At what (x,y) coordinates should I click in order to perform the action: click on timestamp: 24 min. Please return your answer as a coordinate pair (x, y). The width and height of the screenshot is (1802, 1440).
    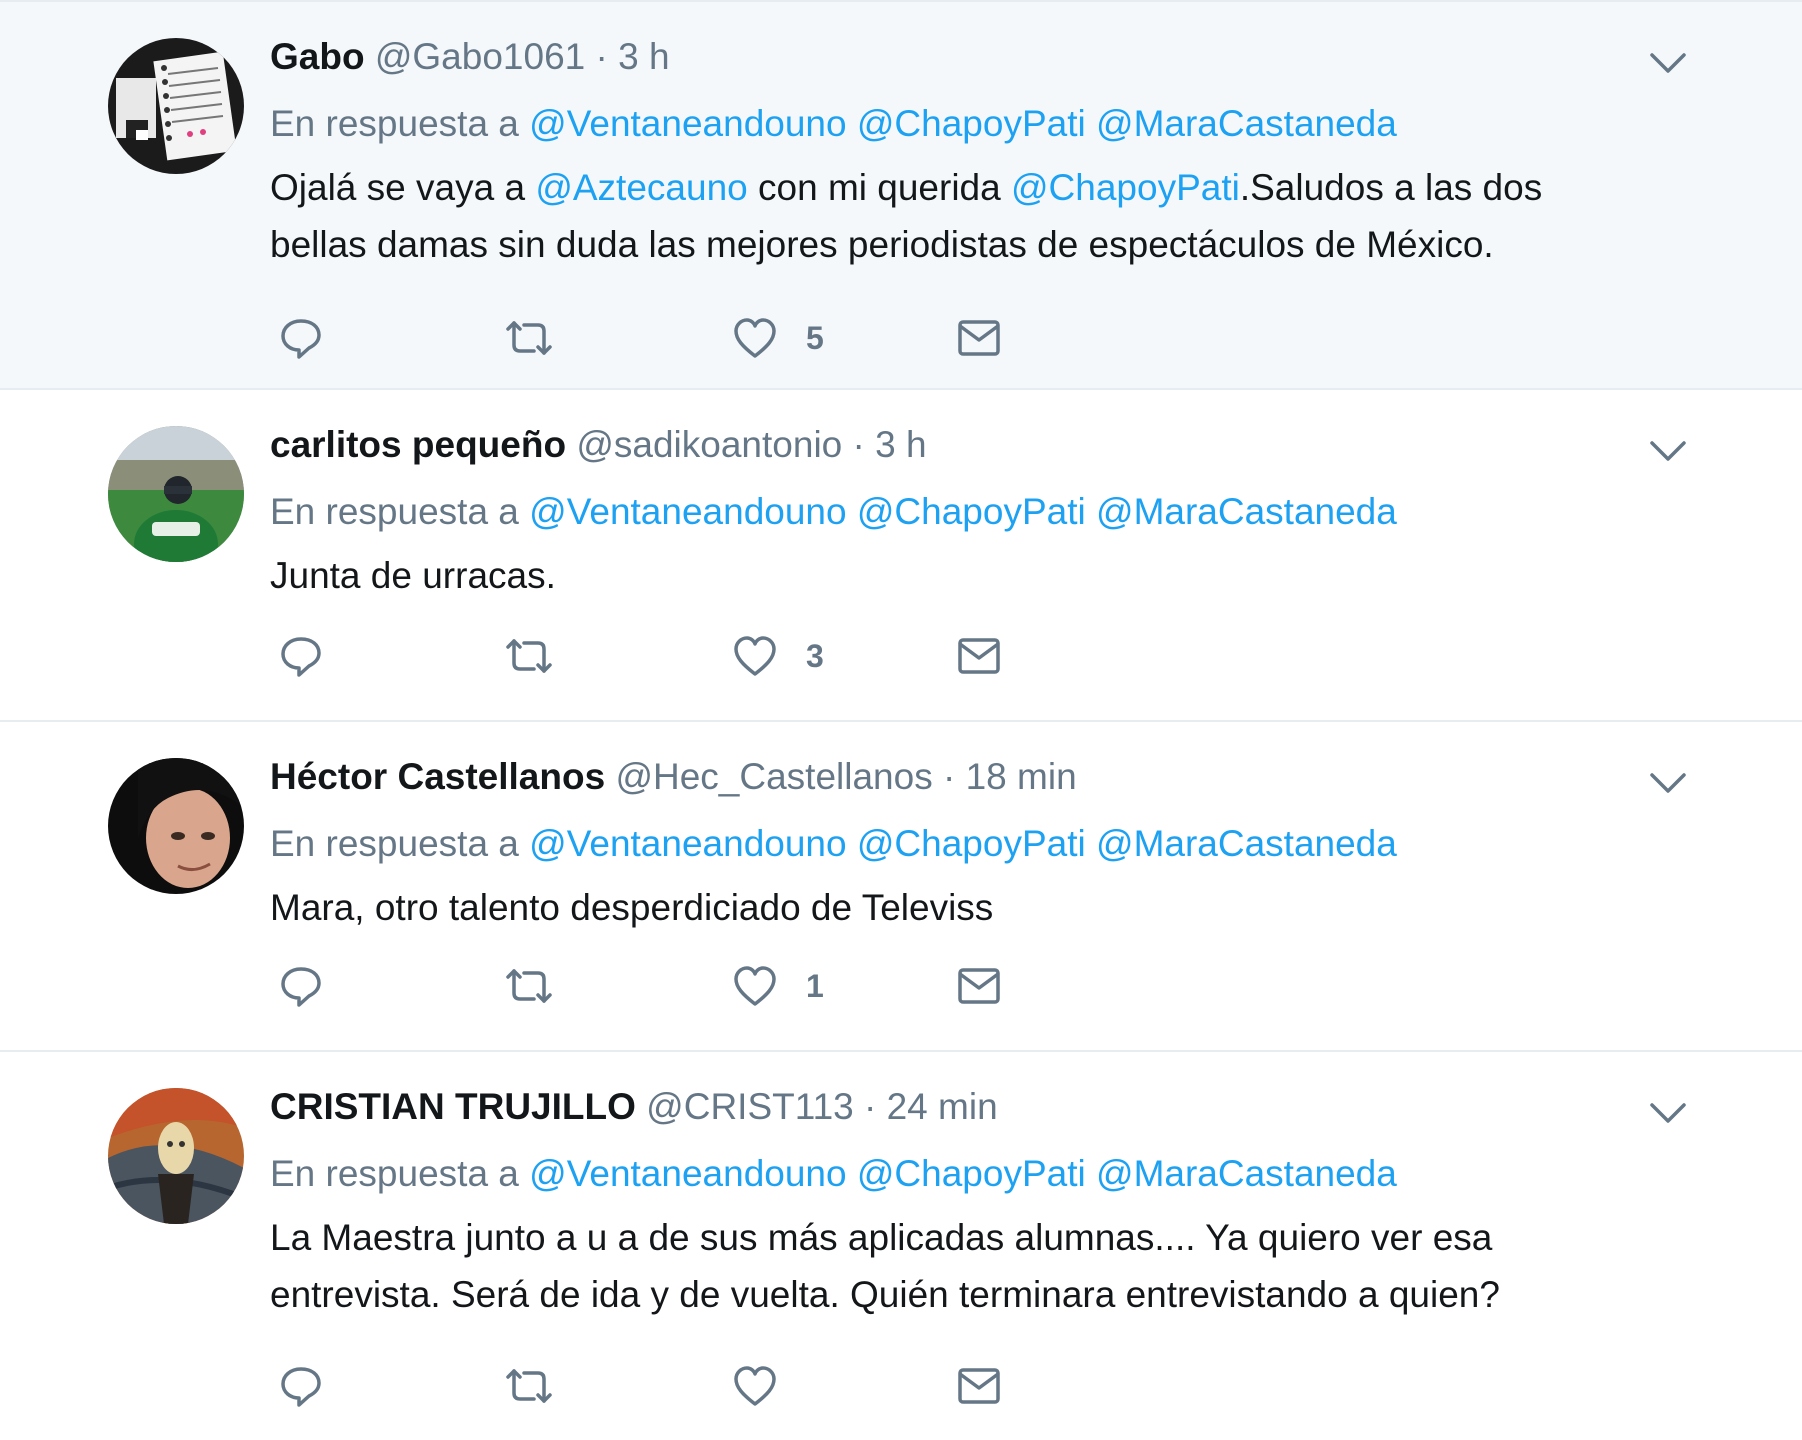
    Looking at the image, I should click on (942, 1106).